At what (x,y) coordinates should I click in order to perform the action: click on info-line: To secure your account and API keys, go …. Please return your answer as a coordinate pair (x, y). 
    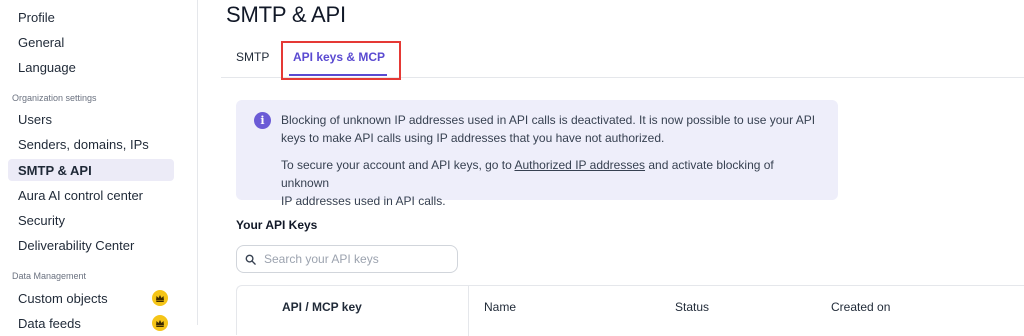
    Looking at the image, I should click on (551, 174).